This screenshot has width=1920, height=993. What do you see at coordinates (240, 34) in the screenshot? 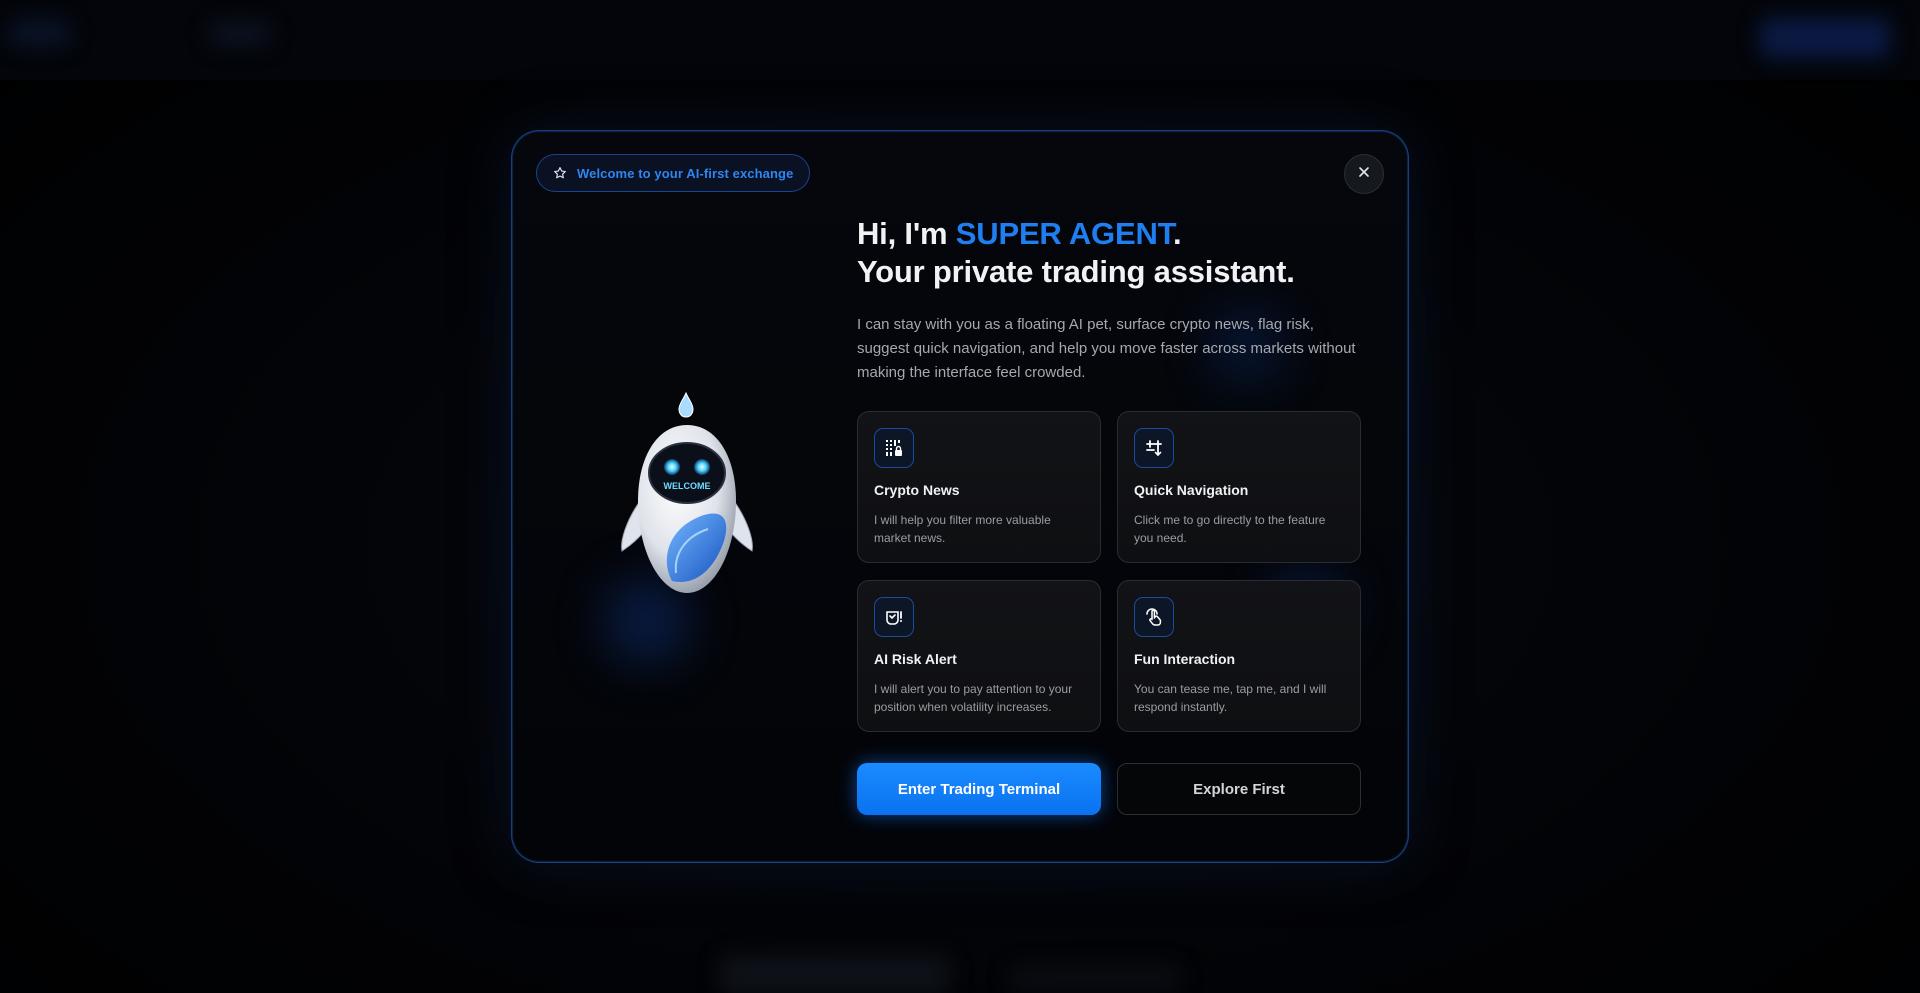
I see `background-nav-item` at bounding box center [240, 34].